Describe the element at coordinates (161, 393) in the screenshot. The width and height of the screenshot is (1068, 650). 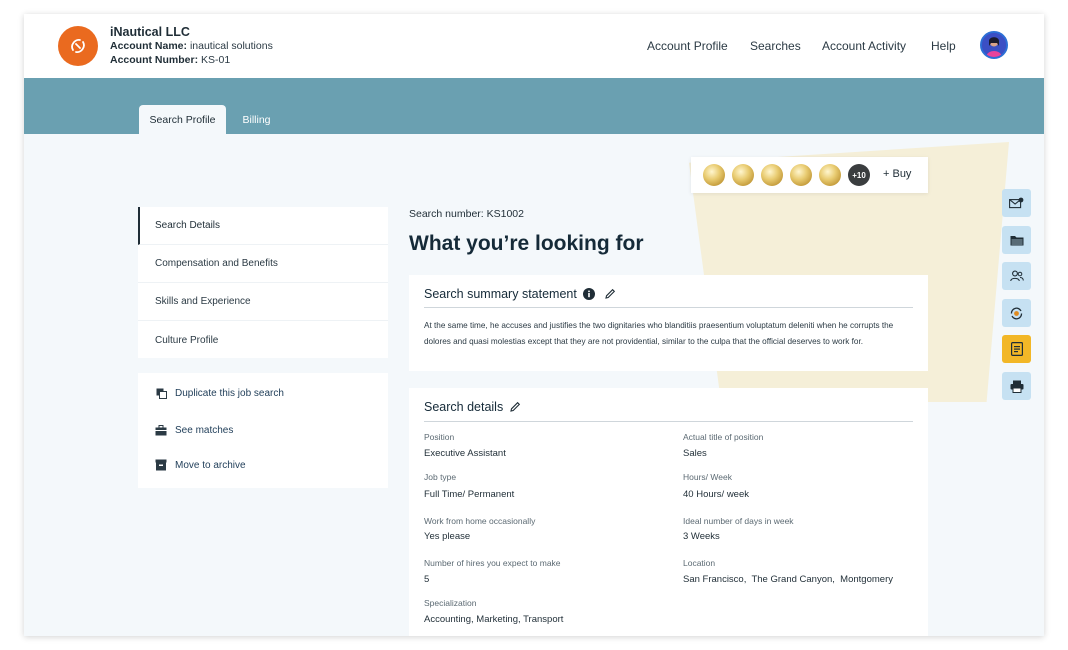
I see `copy-icon` at that location.